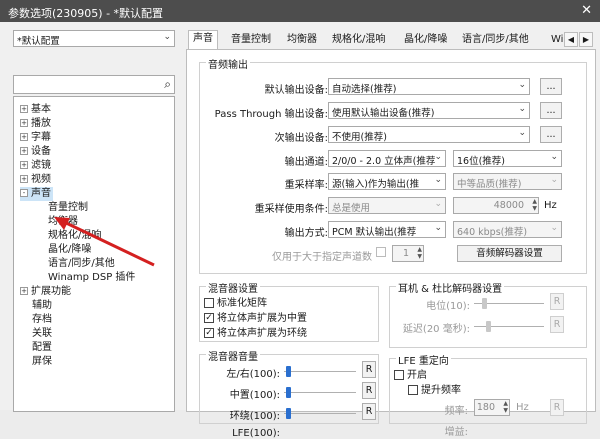  Describe the element at coordinates (254, 395) in the screenshot. I see `center-volume-label: 中置(100):` at that location.